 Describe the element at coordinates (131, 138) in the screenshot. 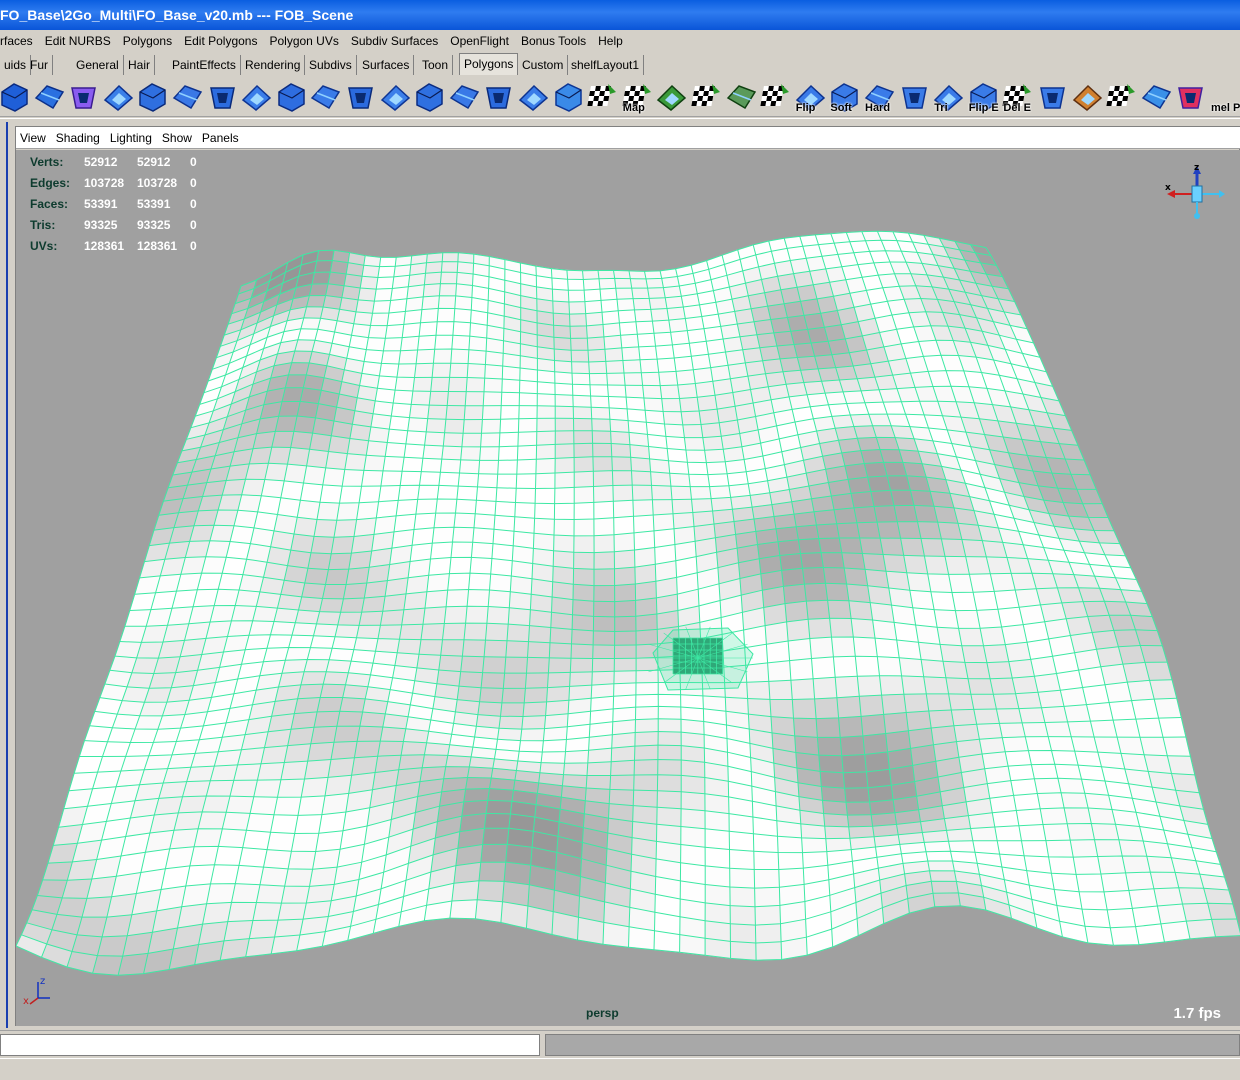

I see `panel-menu-item: Lighting` at that location.